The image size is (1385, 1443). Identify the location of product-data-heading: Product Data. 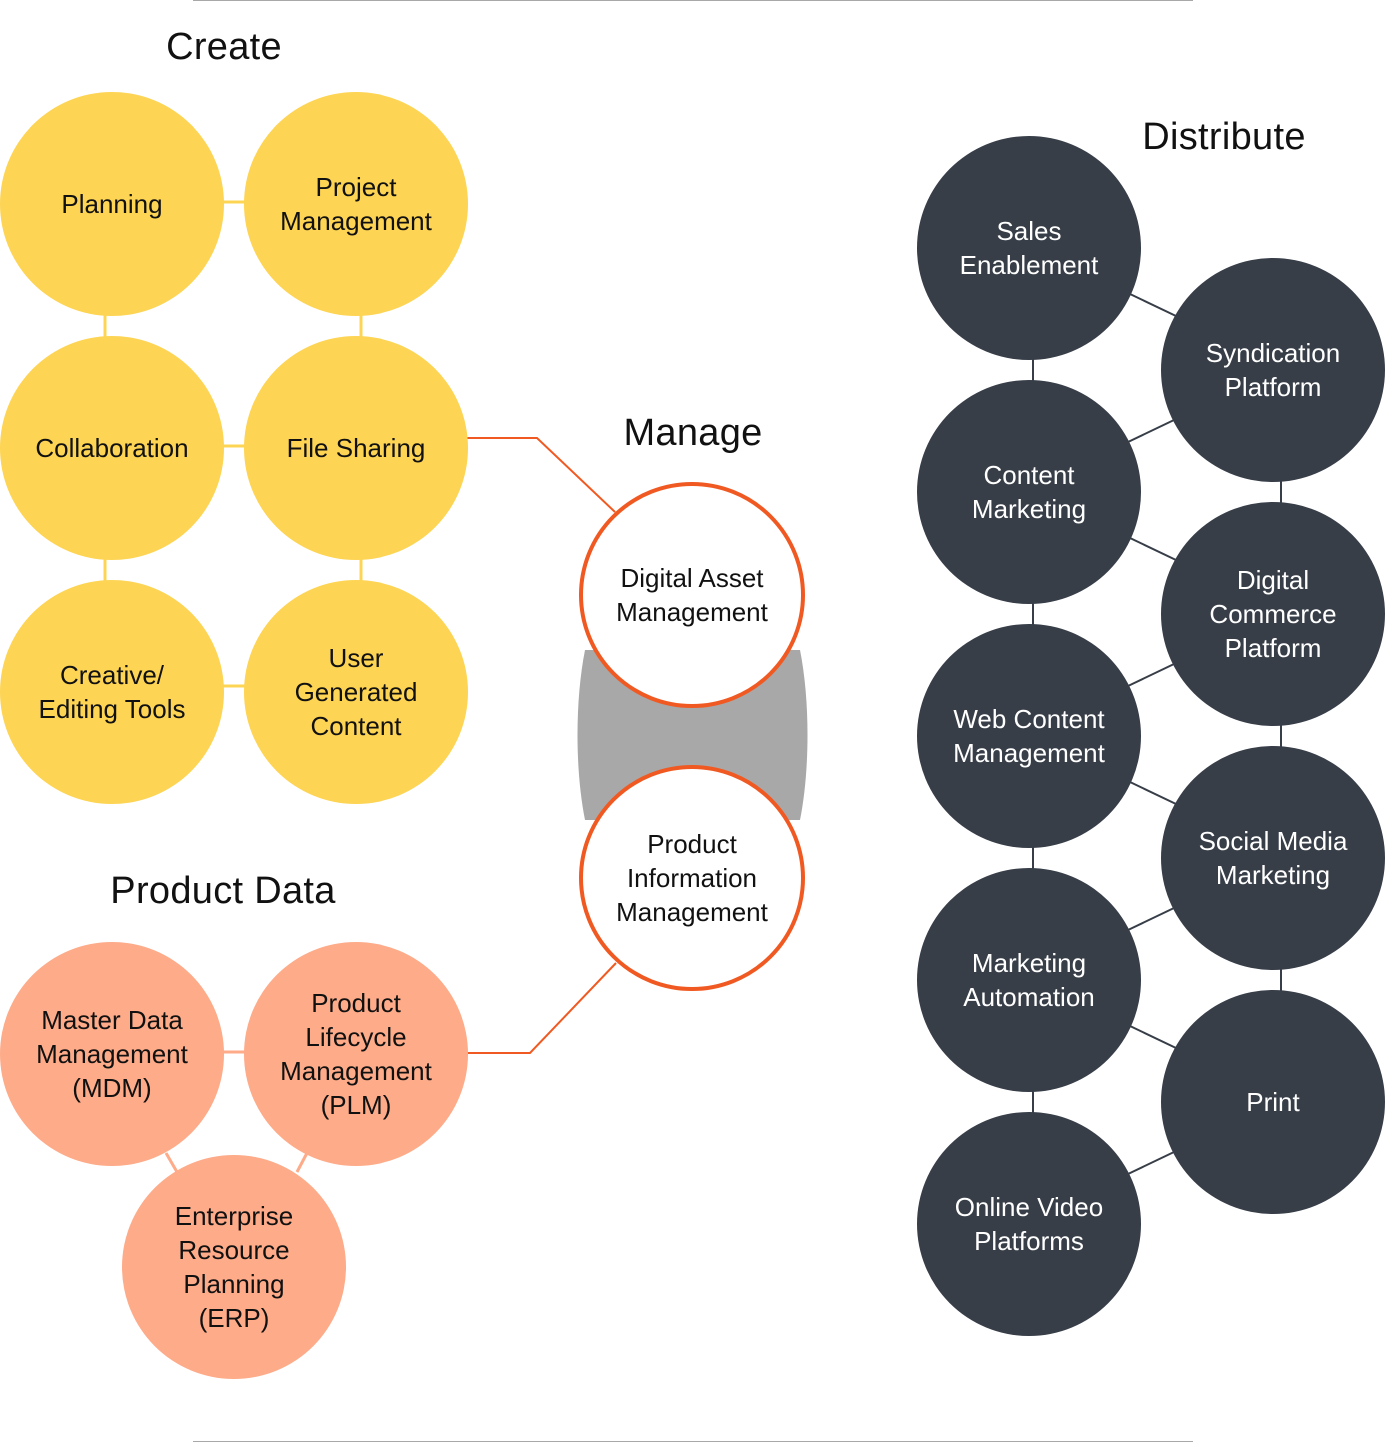
(223, 891).